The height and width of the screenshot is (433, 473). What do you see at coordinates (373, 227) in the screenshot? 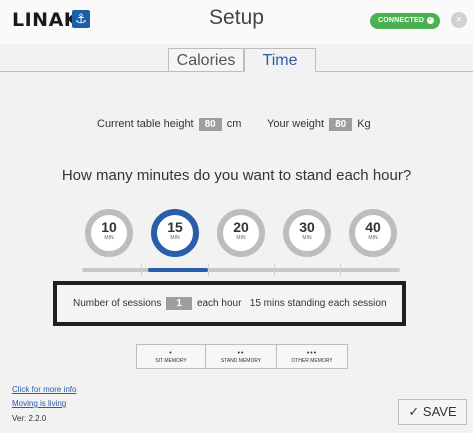
I see `minutes-value: 40` at bounding box center [373, 227].